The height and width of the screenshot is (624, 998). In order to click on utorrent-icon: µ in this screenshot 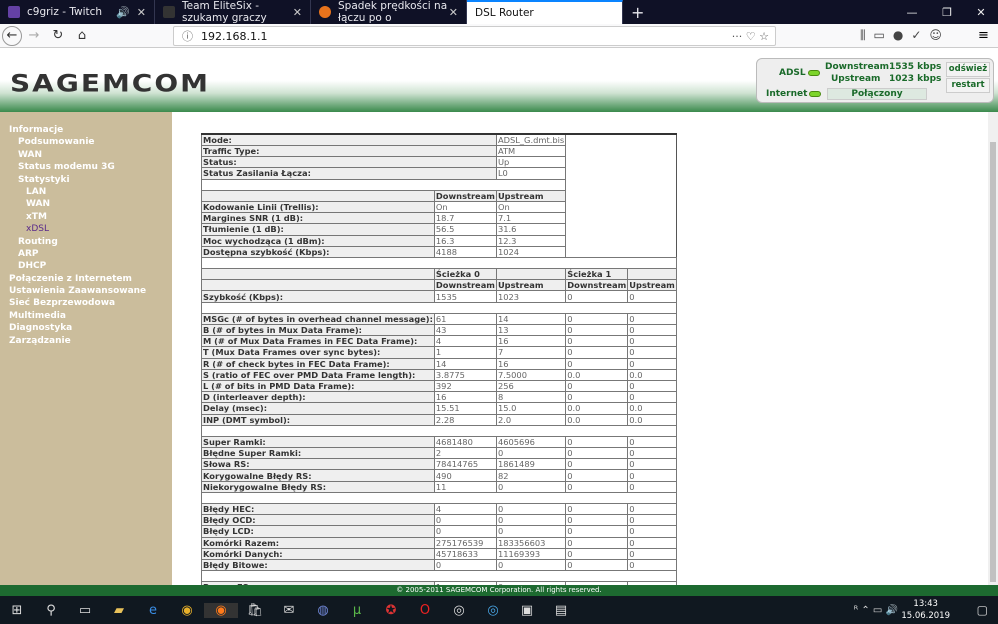, I will do `click(357, 610)`.